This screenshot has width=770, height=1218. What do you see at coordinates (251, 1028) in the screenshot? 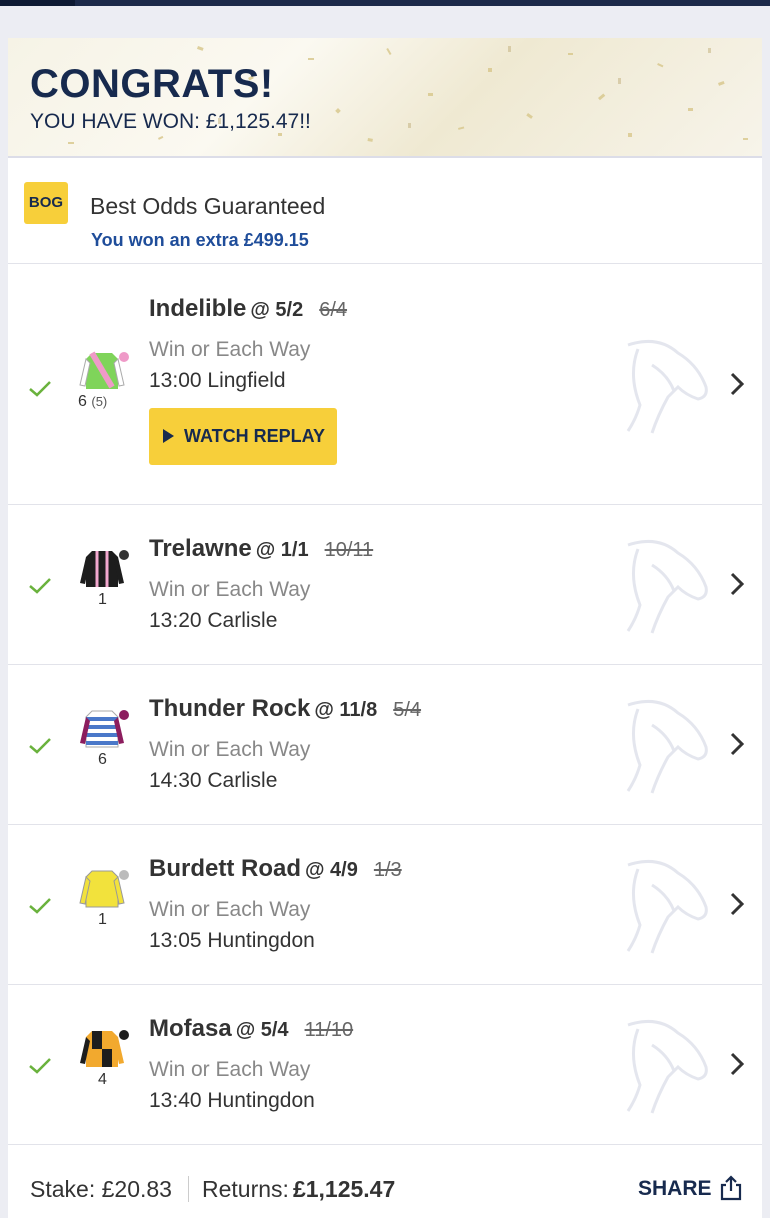
I see `horse-name: Mofasa @ 5/4 11/10` at bounding box center [251, 1028].